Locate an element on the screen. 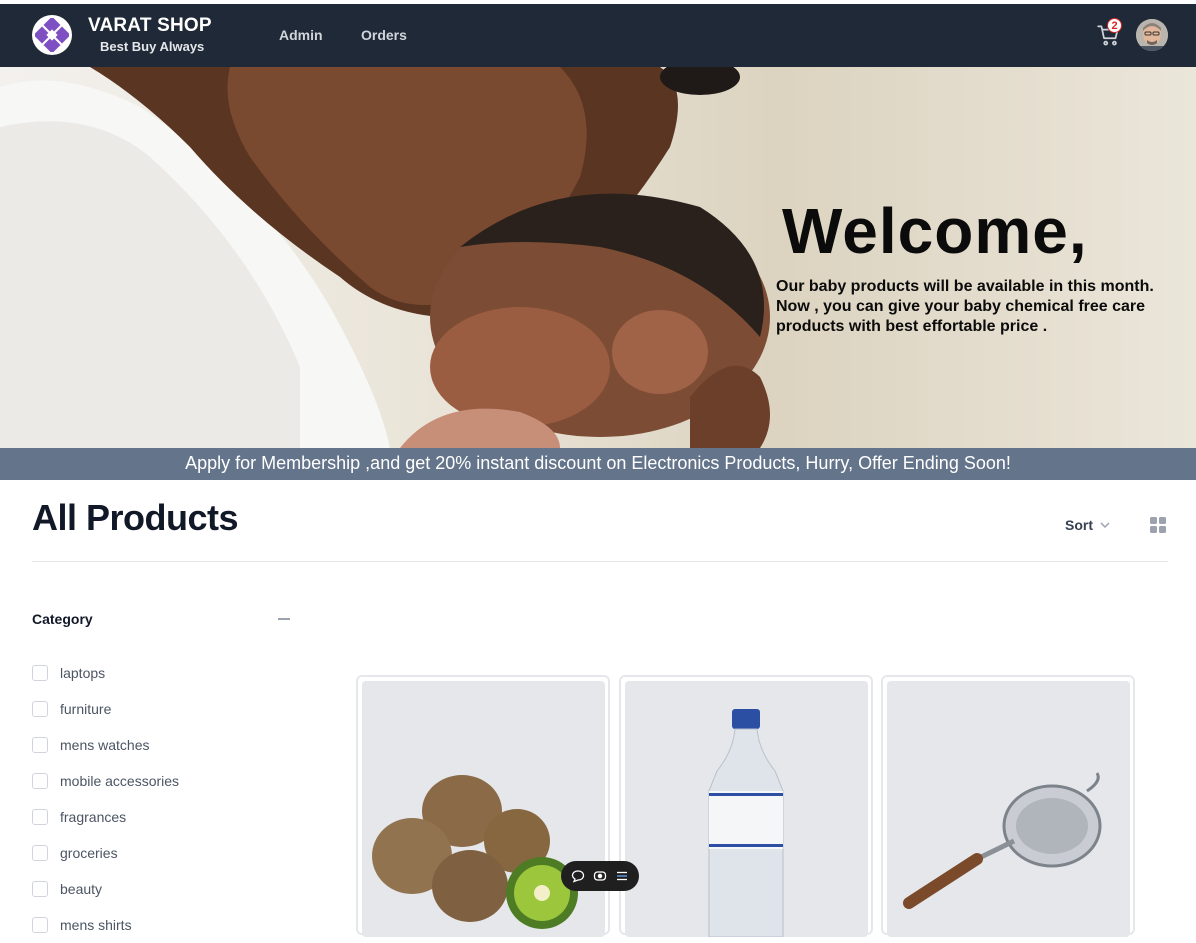 The width and height of the screenshot is (1196, 943). filter-option-label: fragrances is located at coordinates (93, 817).